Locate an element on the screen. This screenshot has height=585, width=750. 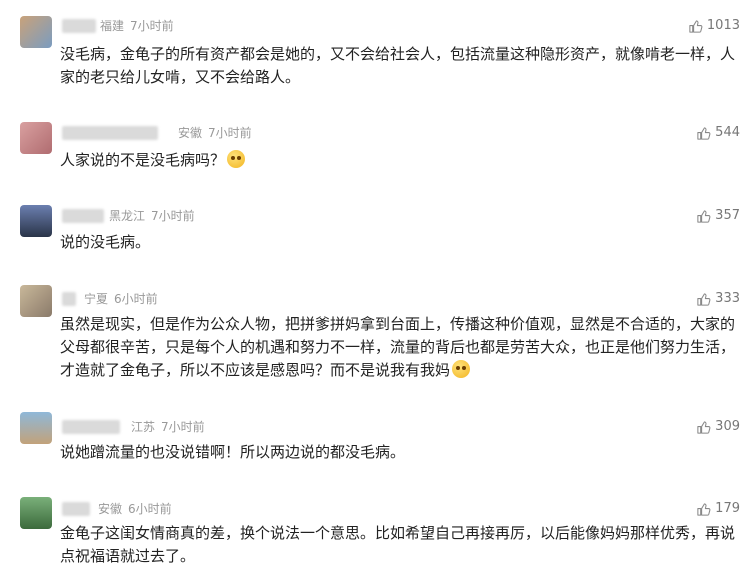
like-count: 309 is located at coordinates (727, 426).